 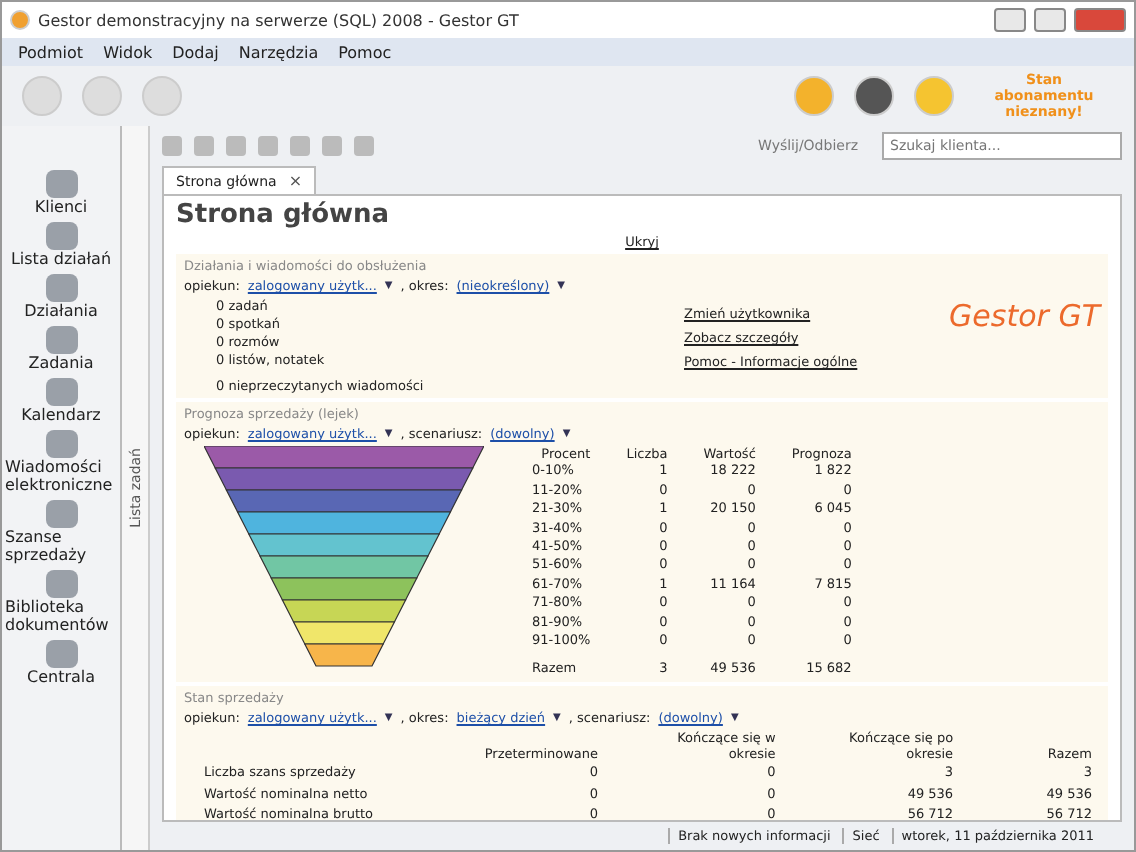 What do you see at coordinates (195, 52) in the screenshot?
I see `menu-item: Dodaj` at bounding box center [195, 52].